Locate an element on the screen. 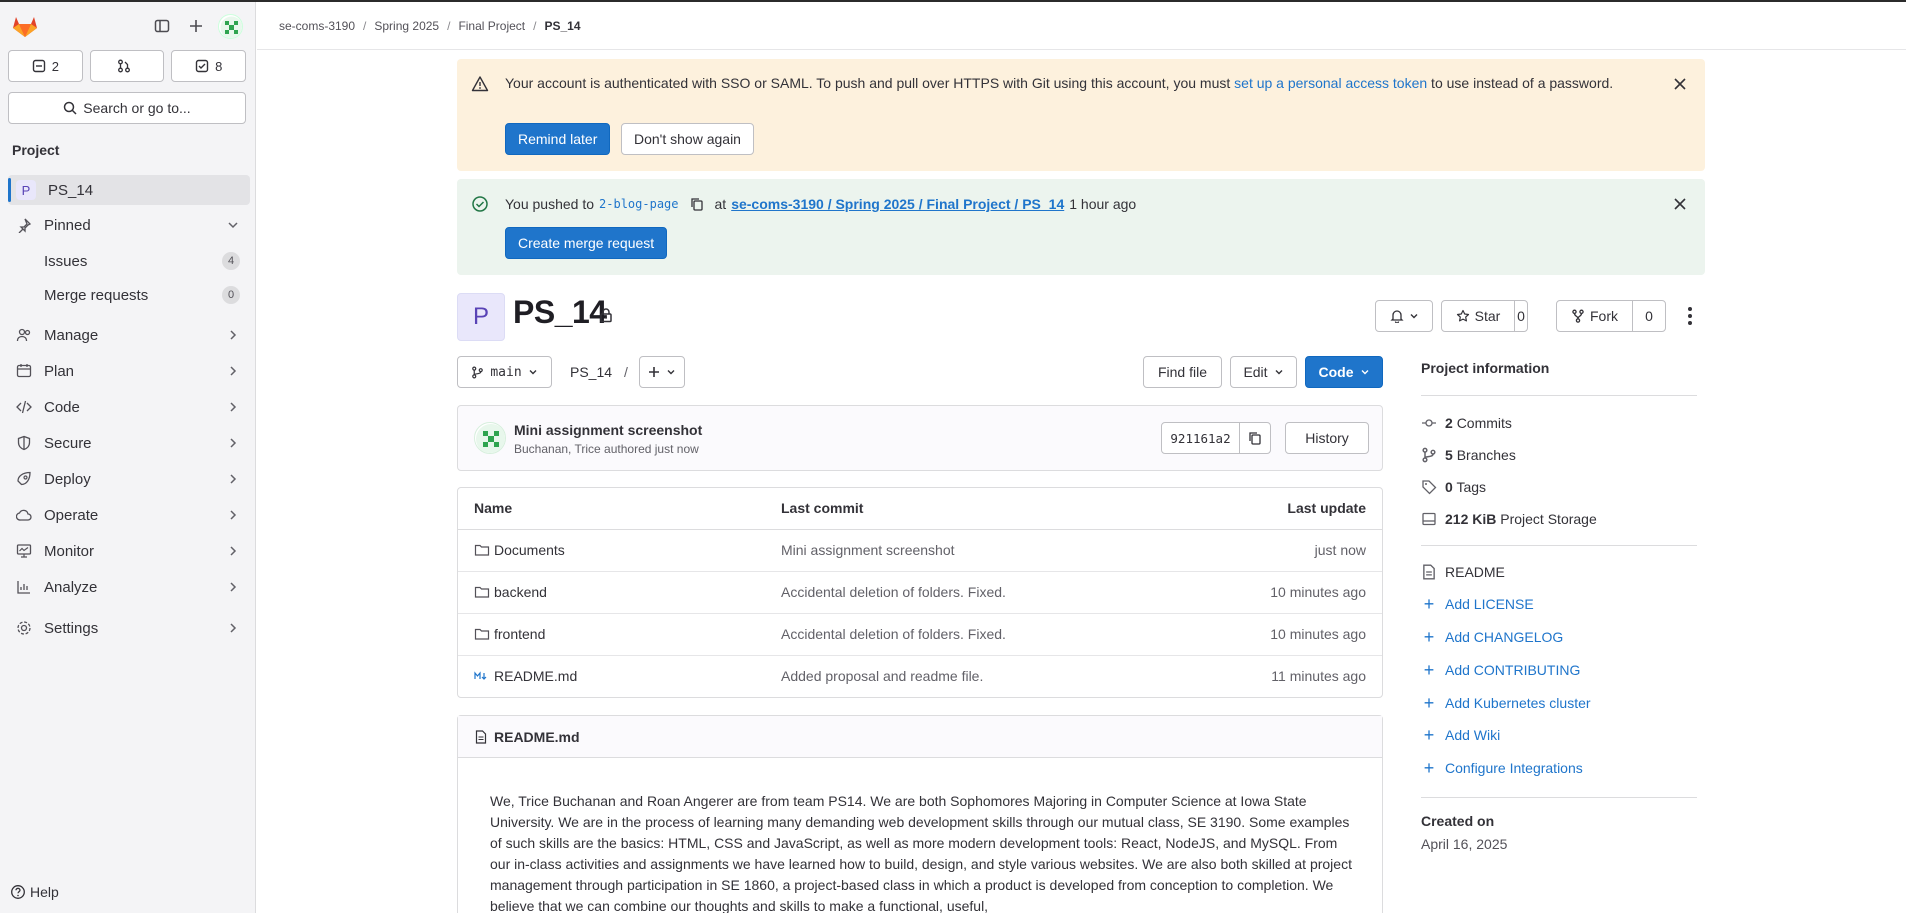 This screenshot has height=913, width=1906. sidebar-item-project: P PS_14 is located at coordinates (129, 190).